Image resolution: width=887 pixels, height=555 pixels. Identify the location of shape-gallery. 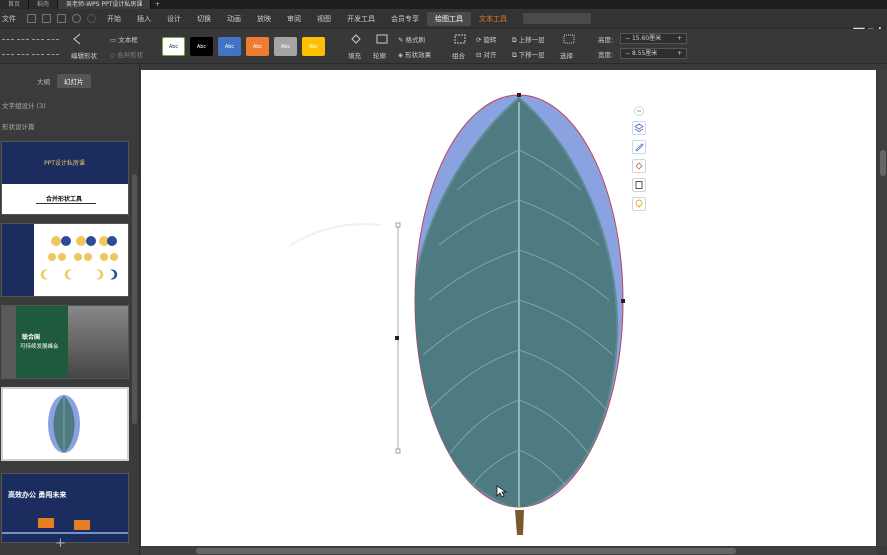
(31, 46).